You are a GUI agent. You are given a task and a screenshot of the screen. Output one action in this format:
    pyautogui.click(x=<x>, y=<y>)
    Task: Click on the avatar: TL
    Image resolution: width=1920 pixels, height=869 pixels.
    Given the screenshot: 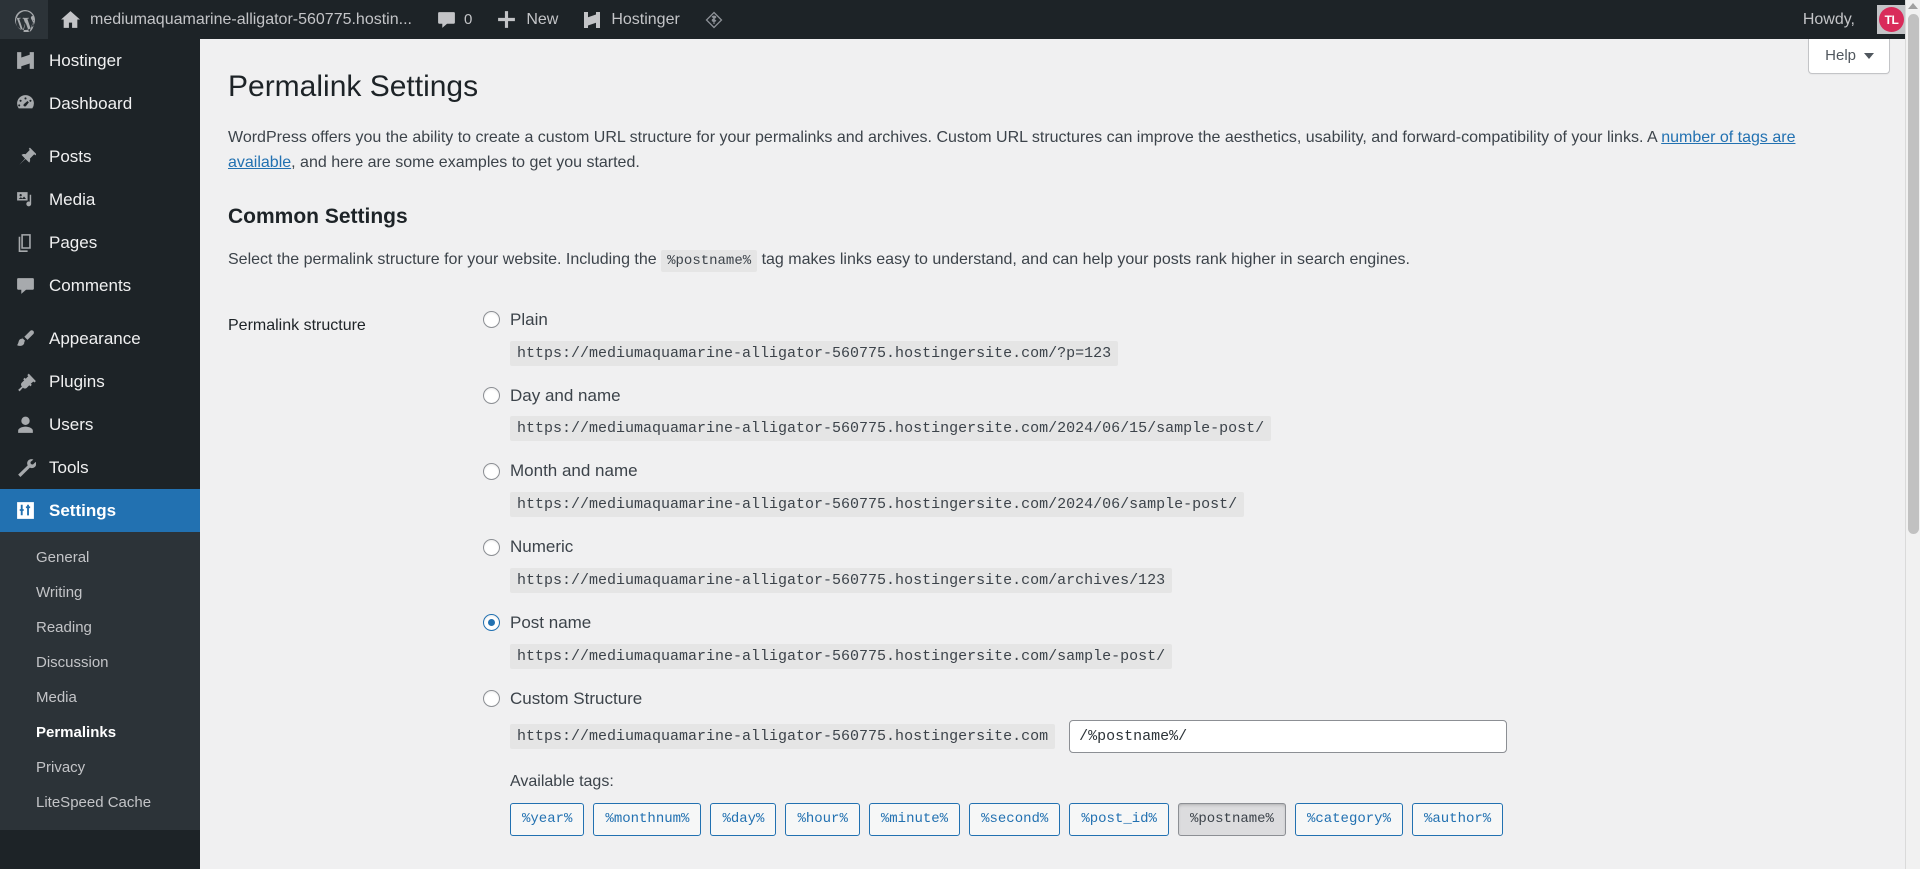 What is the action you would take?
    pyautogui.click(x=1891, y=19)
    